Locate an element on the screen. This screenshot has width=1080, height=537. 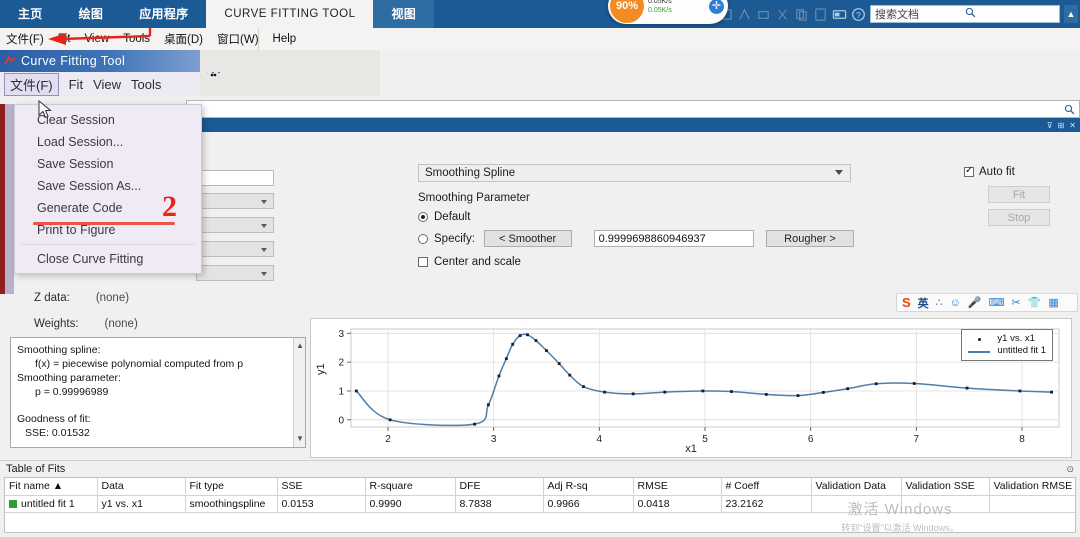
center-scale-checkbox is located at coordinates (423, 262).